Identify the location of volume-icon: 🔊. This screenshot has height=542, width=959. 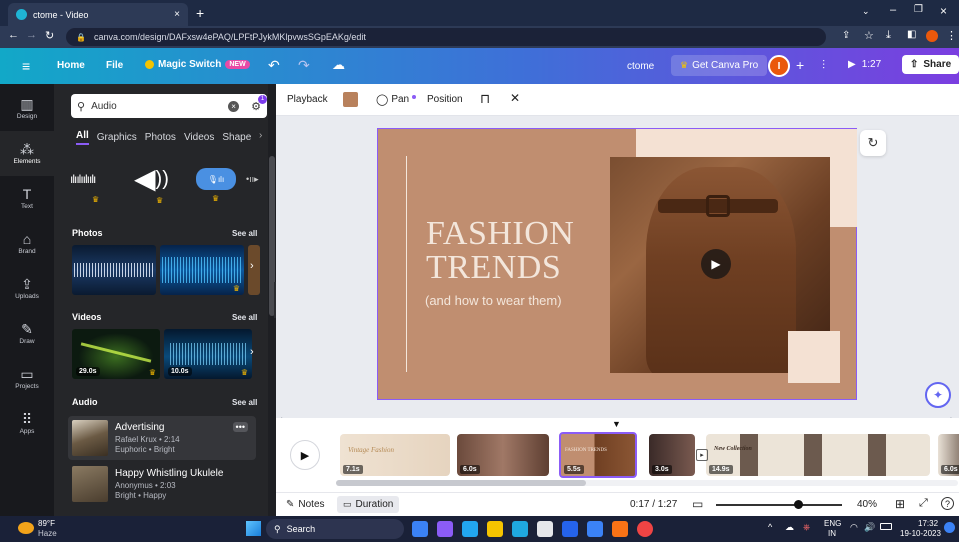
(869, 527).